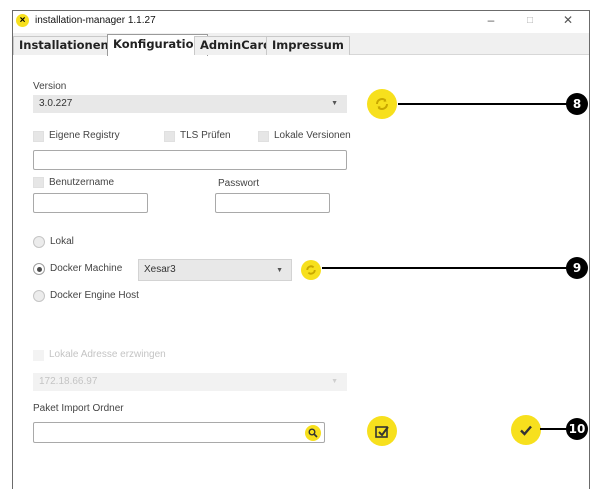 The height and width of the screenshot is (489, 602). I want to click on close-button: ✕, so click(568, 20).